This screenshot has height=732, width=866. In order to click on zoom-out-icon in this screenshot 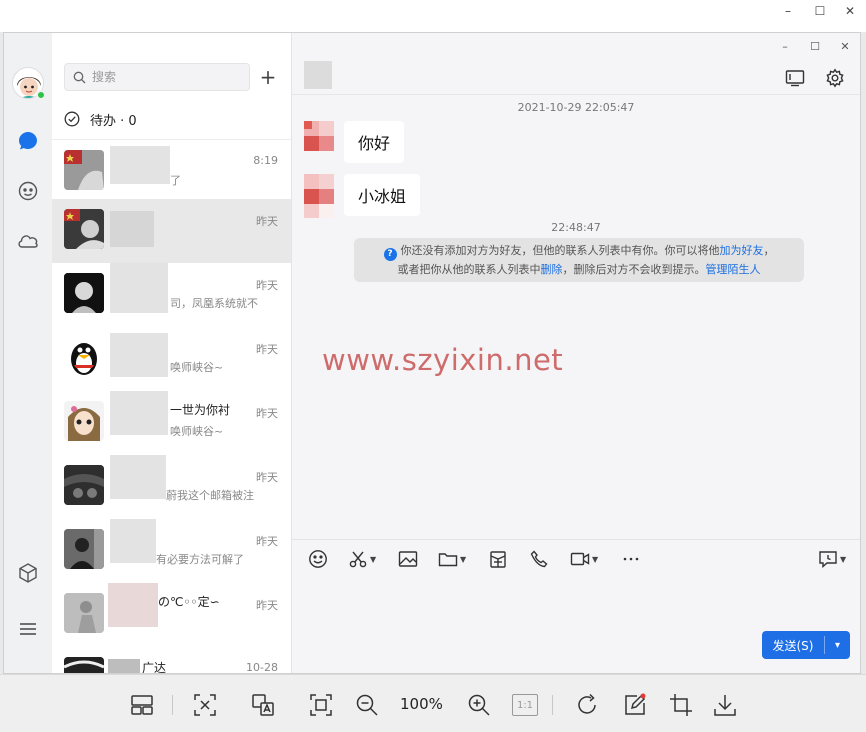, I will do `click(367, 705)`.